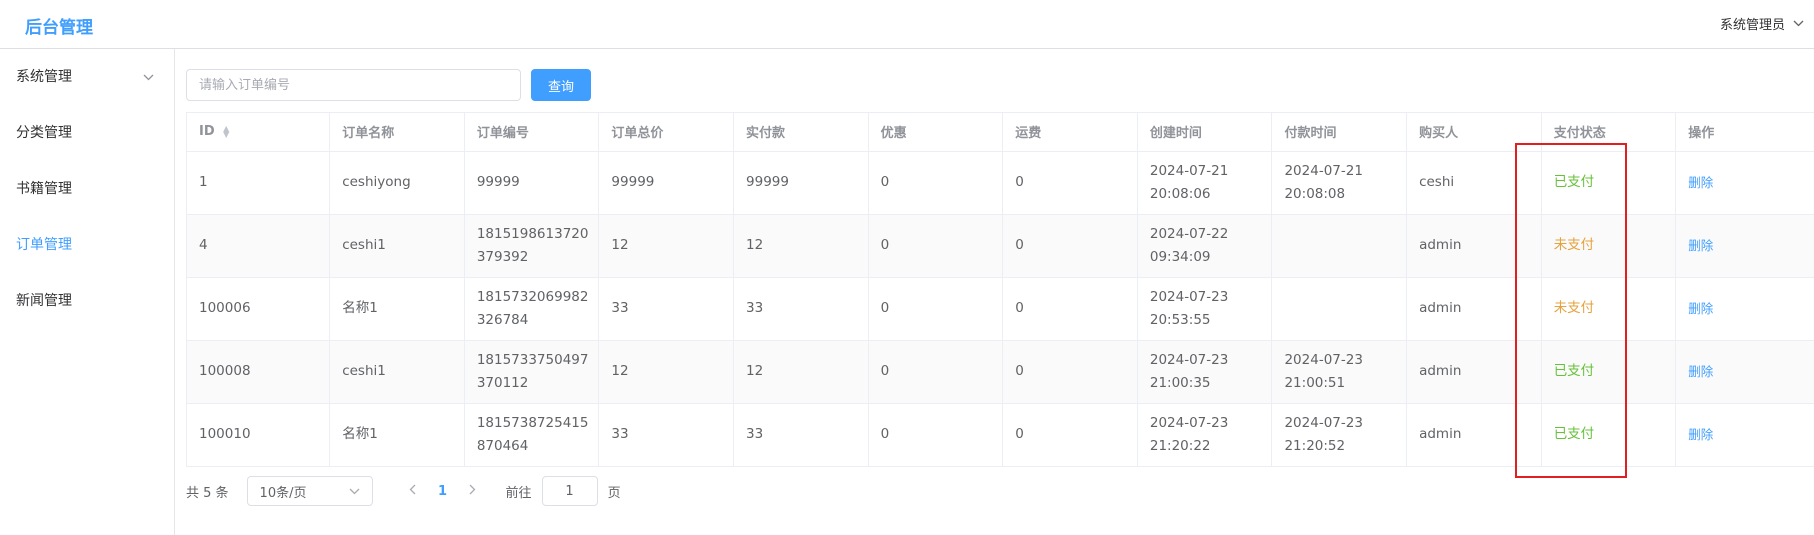  I want to click on cell-id: 100006, so click(259, 309).